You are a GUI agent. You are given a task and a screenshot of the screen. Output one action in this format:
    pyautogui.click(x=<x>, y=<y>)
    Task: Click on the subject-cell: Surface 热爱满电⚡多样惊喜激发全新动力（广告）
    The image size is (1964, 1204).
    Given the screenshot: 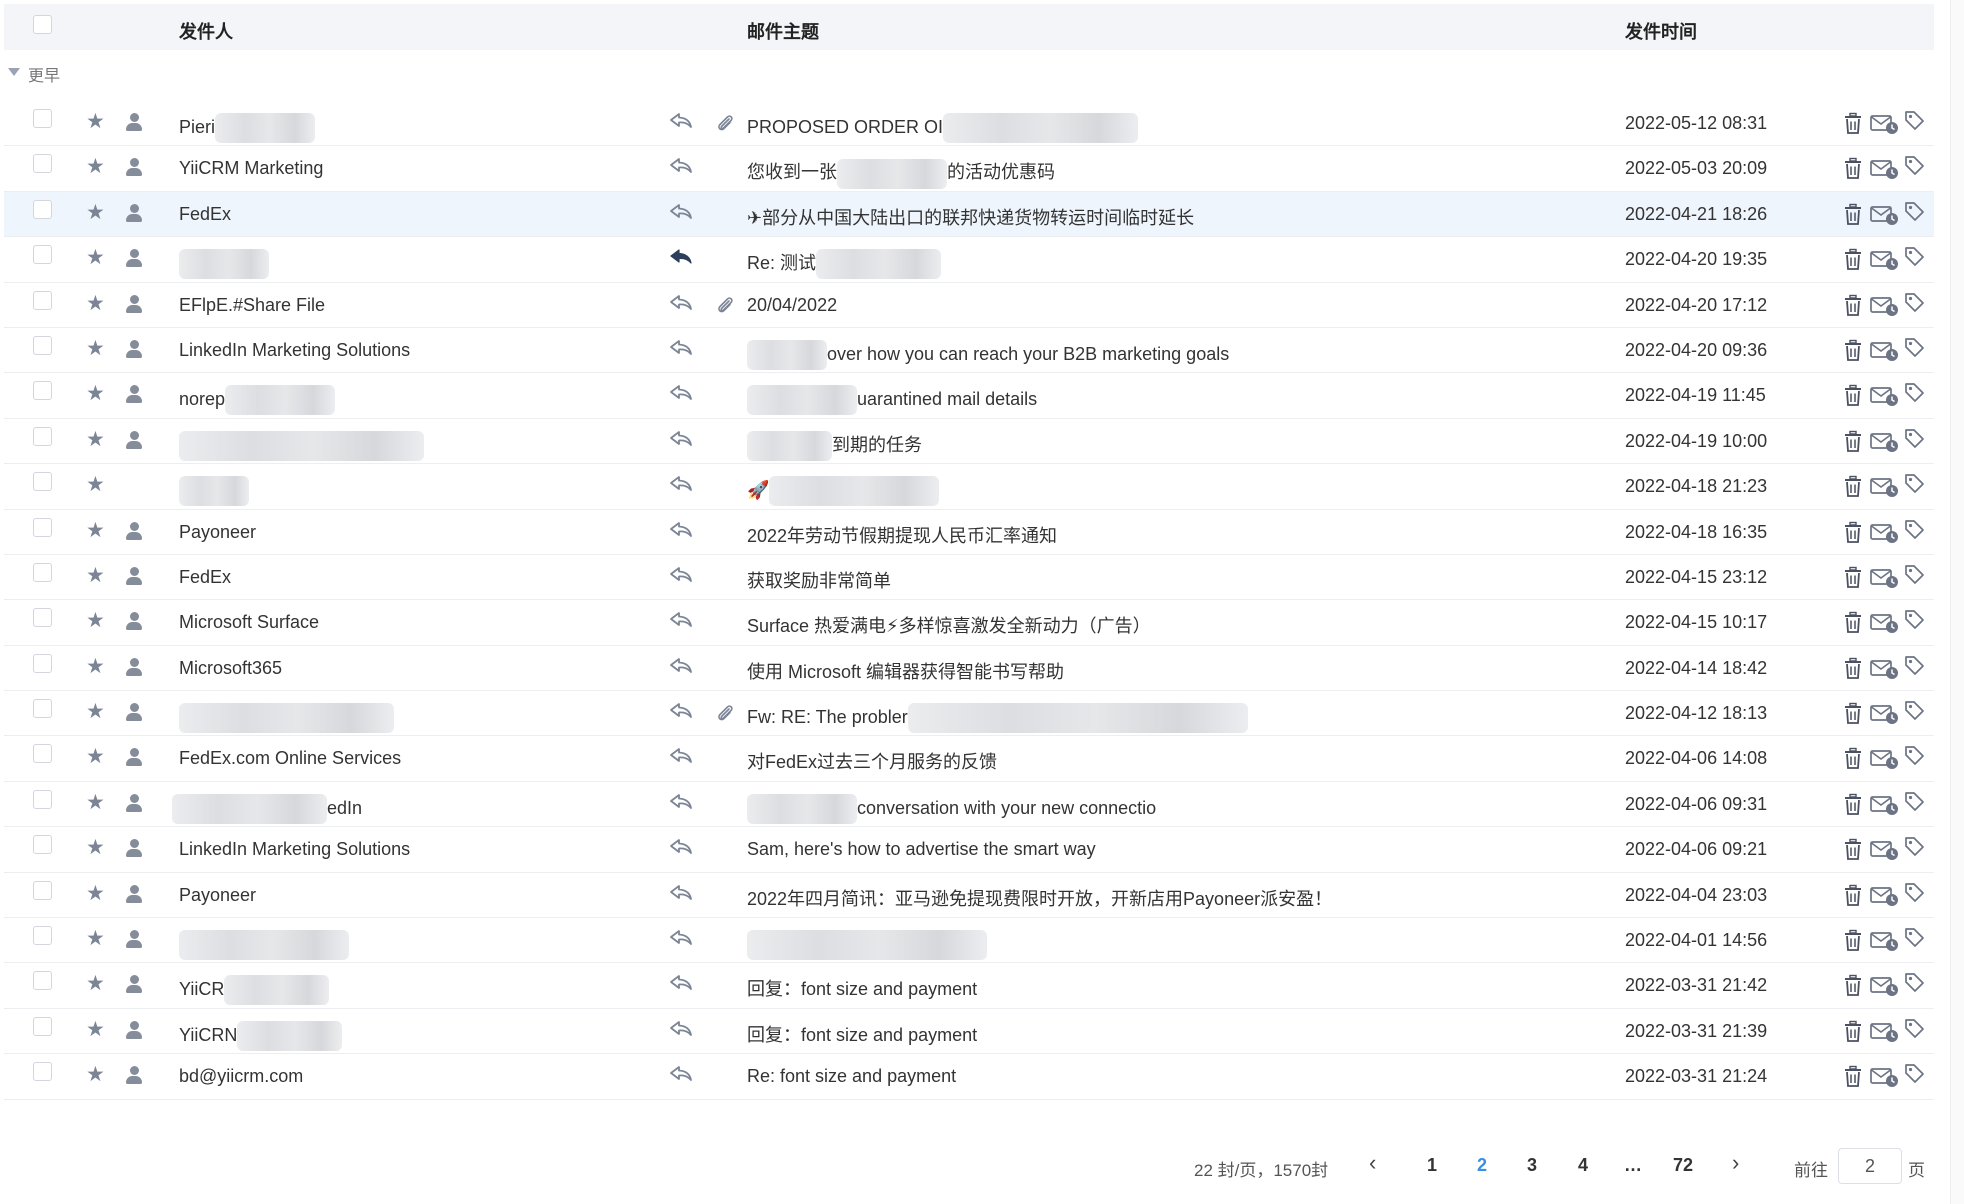 What is the action you would take?
    pyautogui.click(x=949, y=625)
    